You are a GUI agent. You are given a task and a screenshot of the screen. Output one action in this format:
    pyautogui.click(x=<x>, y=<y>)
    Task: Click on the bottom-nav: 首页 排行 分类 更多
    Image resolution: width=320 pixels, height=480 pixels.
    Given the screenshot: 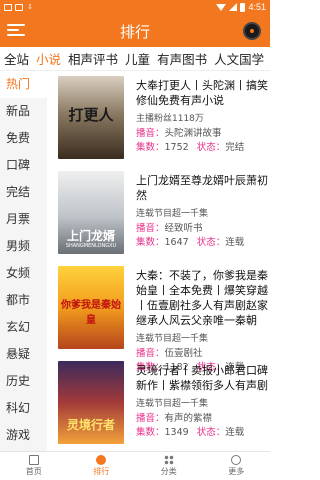 What is the action you would take?
    pyautogui.click(x=135, y=465)
    